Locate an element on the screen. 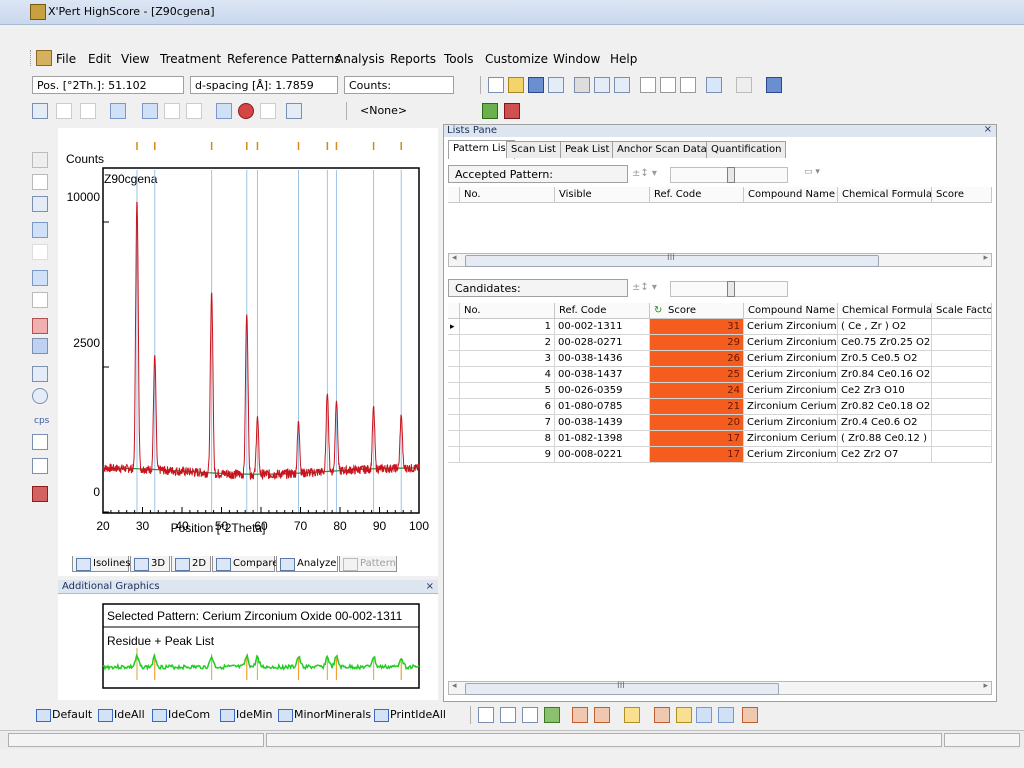 The image size is (1024, 768). pencil-icon is located at coordinates (40, 326).